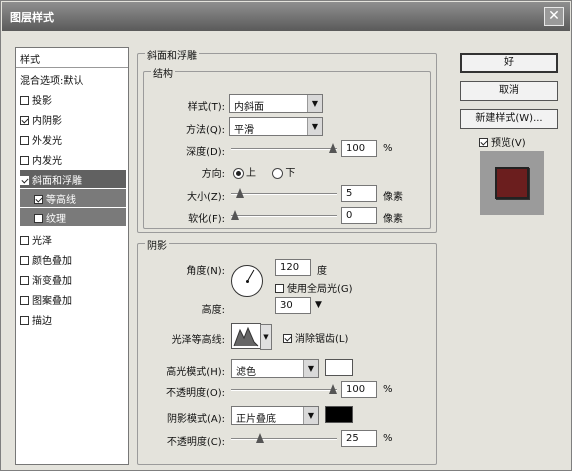 The image size is (572, 471). Describe the element at coordinates (359, 438) in the screenshot. I see `shadow-opacity-input: 25` at that location.